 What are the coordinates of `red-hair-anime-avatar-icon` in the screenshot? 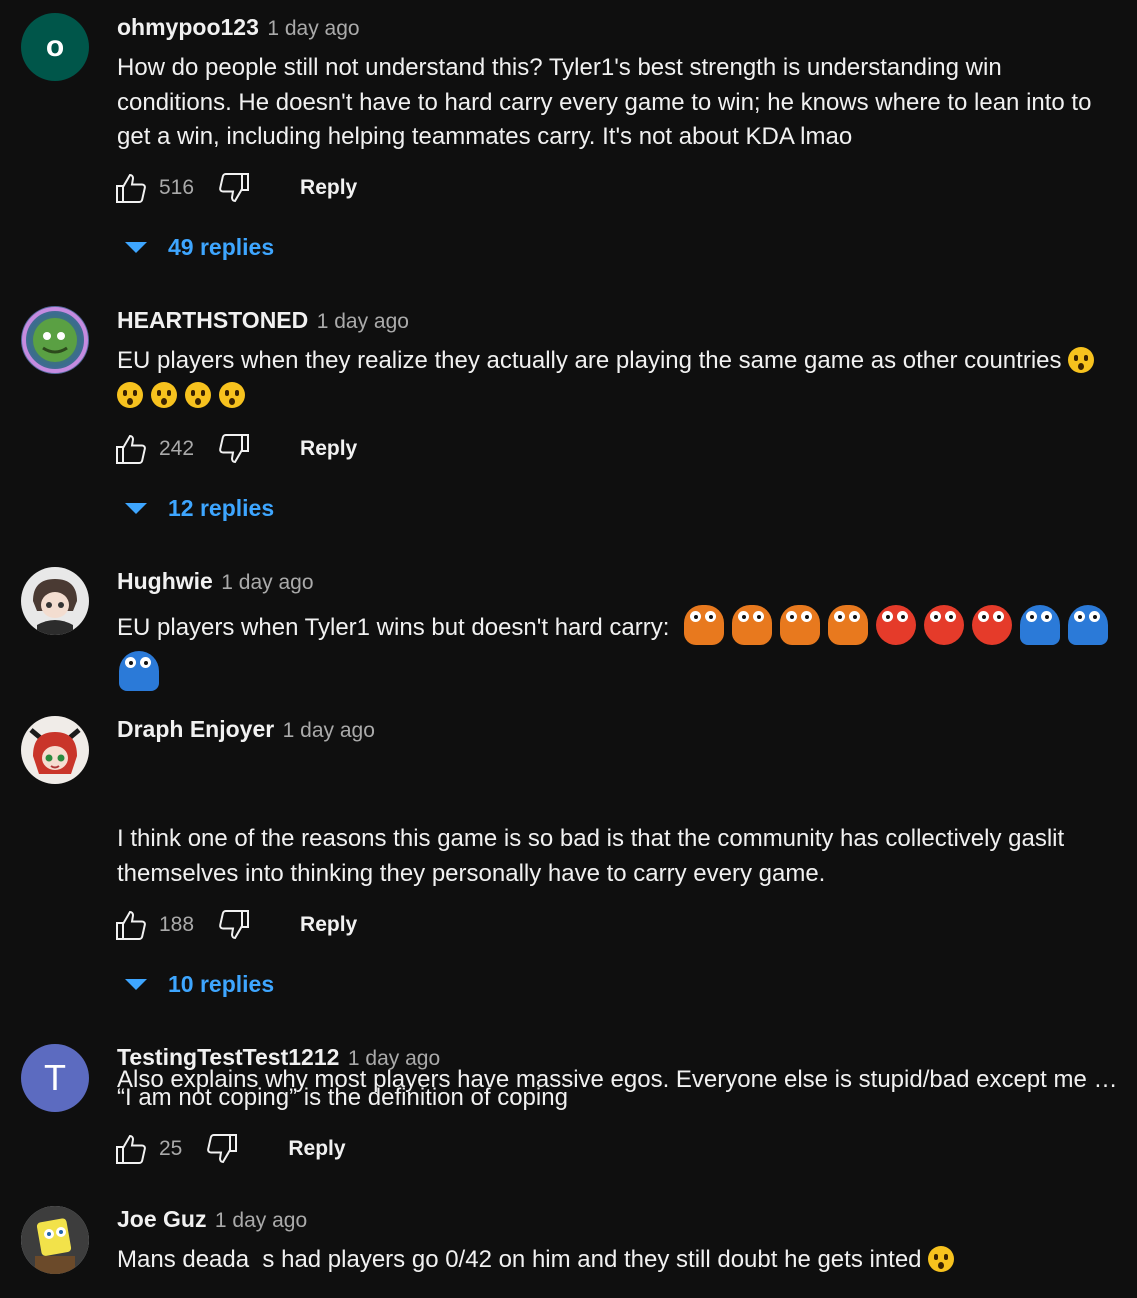 It's located at (55, 751).